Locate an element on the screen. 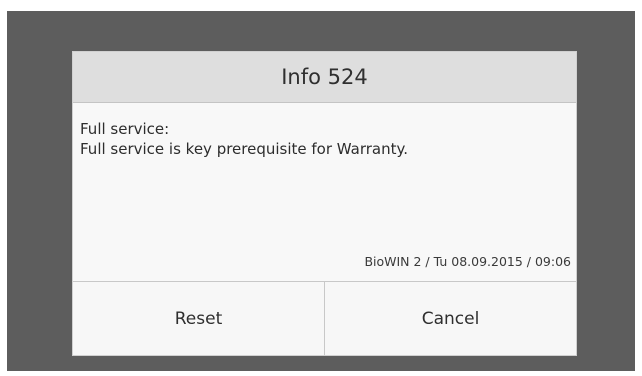 The width and height of the screenshot is (642, 376). dialog-title: Info 524 is located at coordinates (324, 77).